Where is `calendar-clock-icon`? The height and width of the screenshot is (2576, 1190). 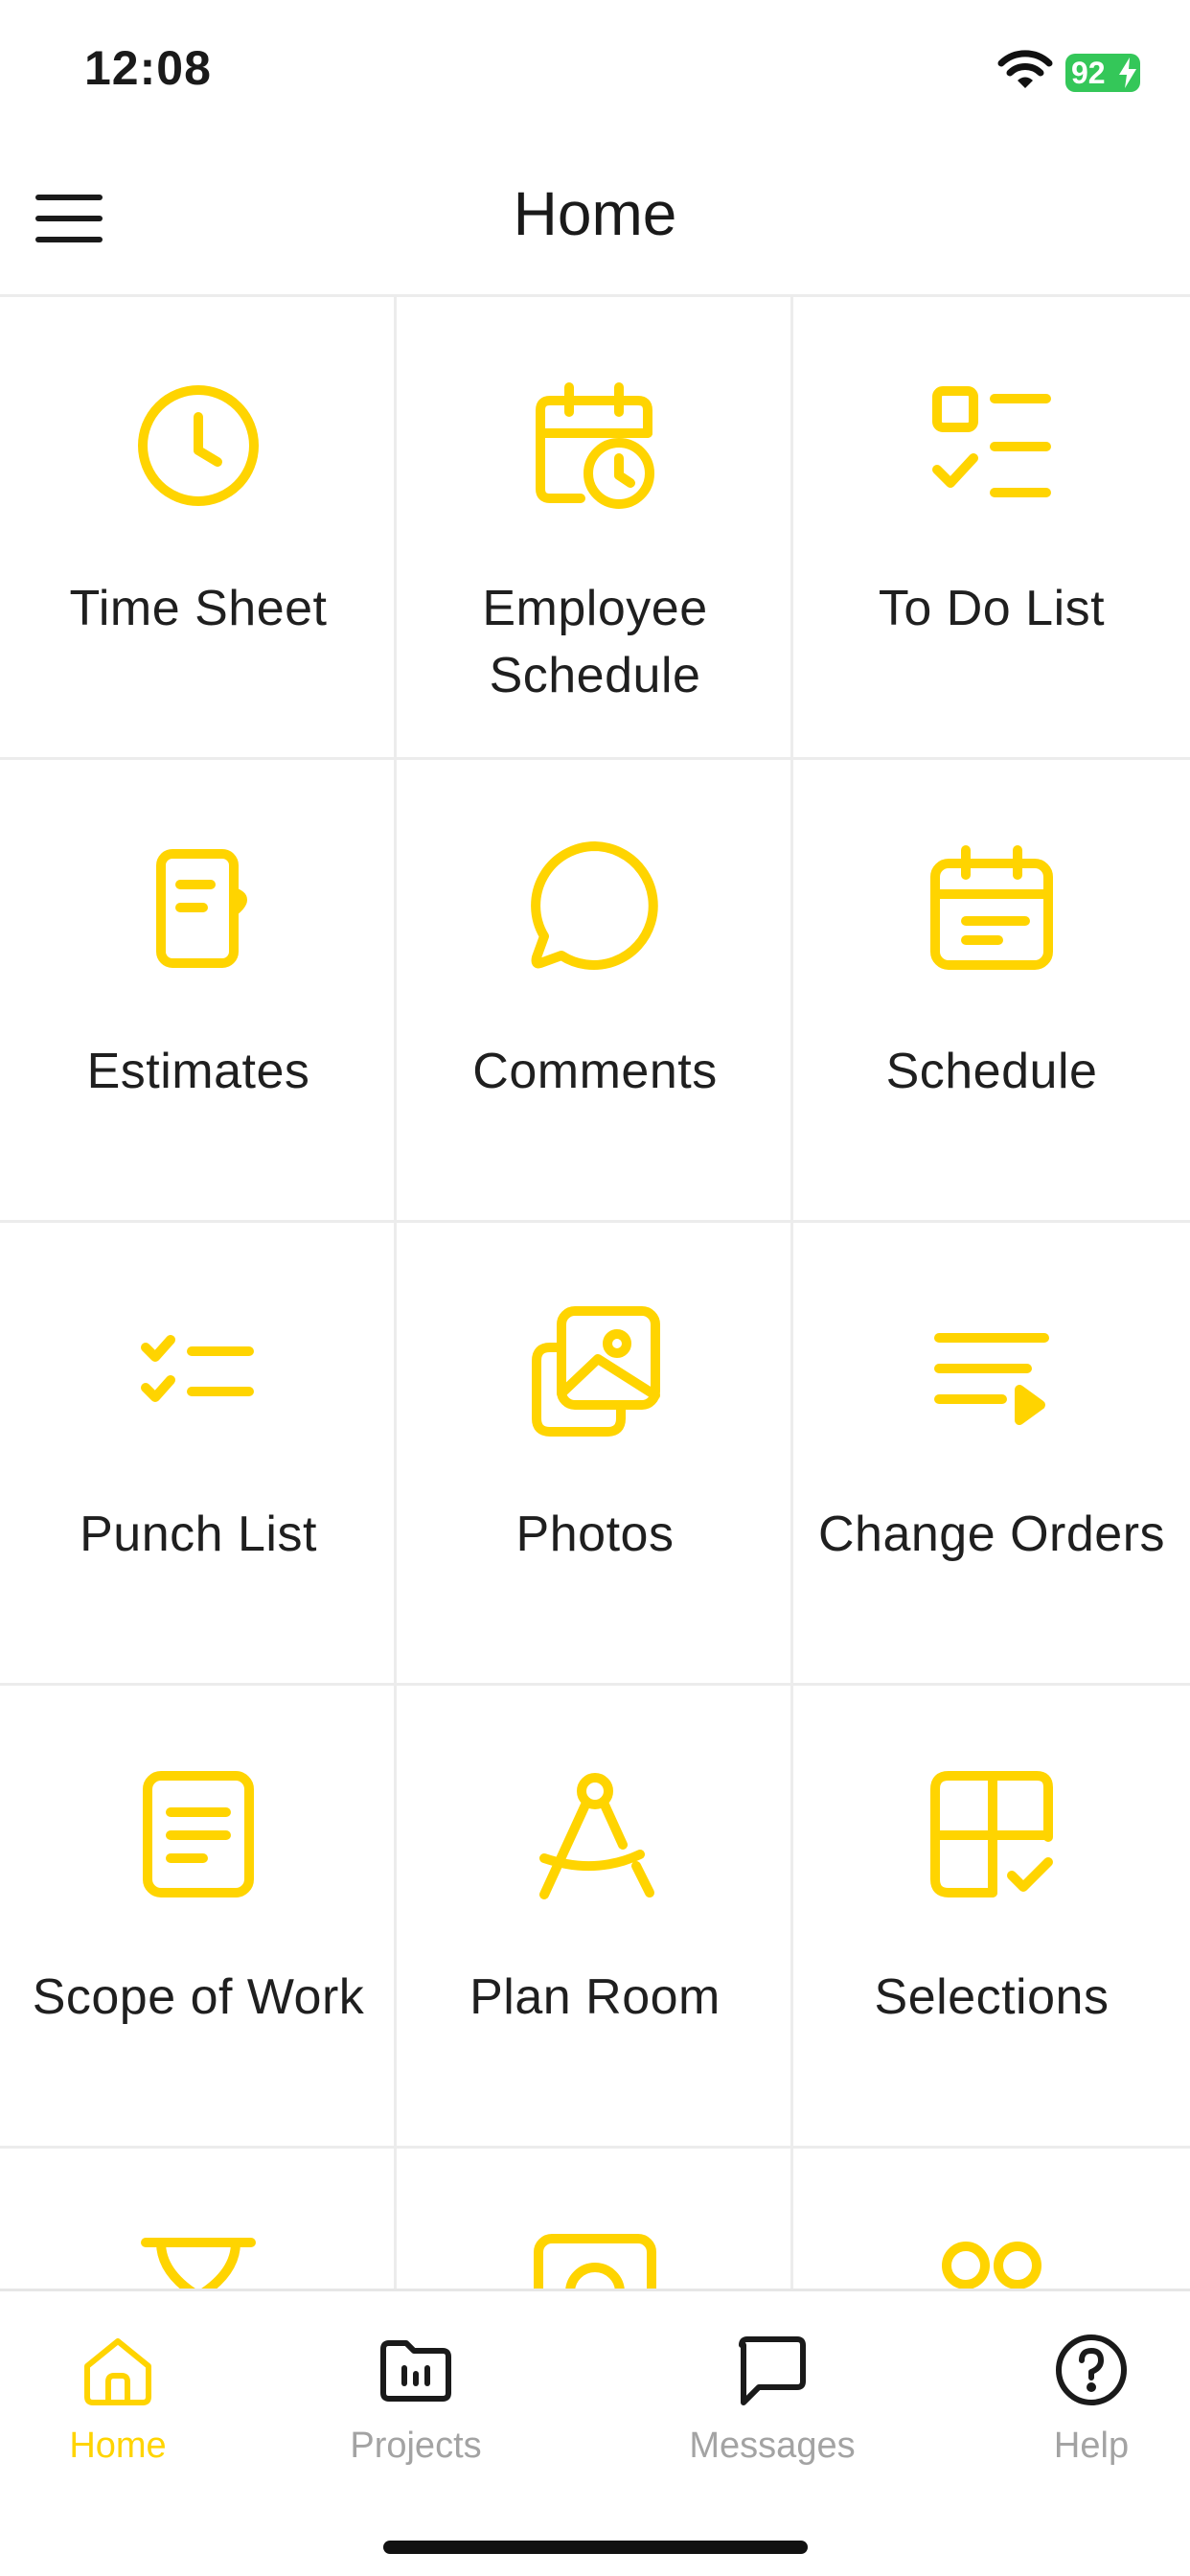
calendar-clock-icon is located at coordinates (595, 445).